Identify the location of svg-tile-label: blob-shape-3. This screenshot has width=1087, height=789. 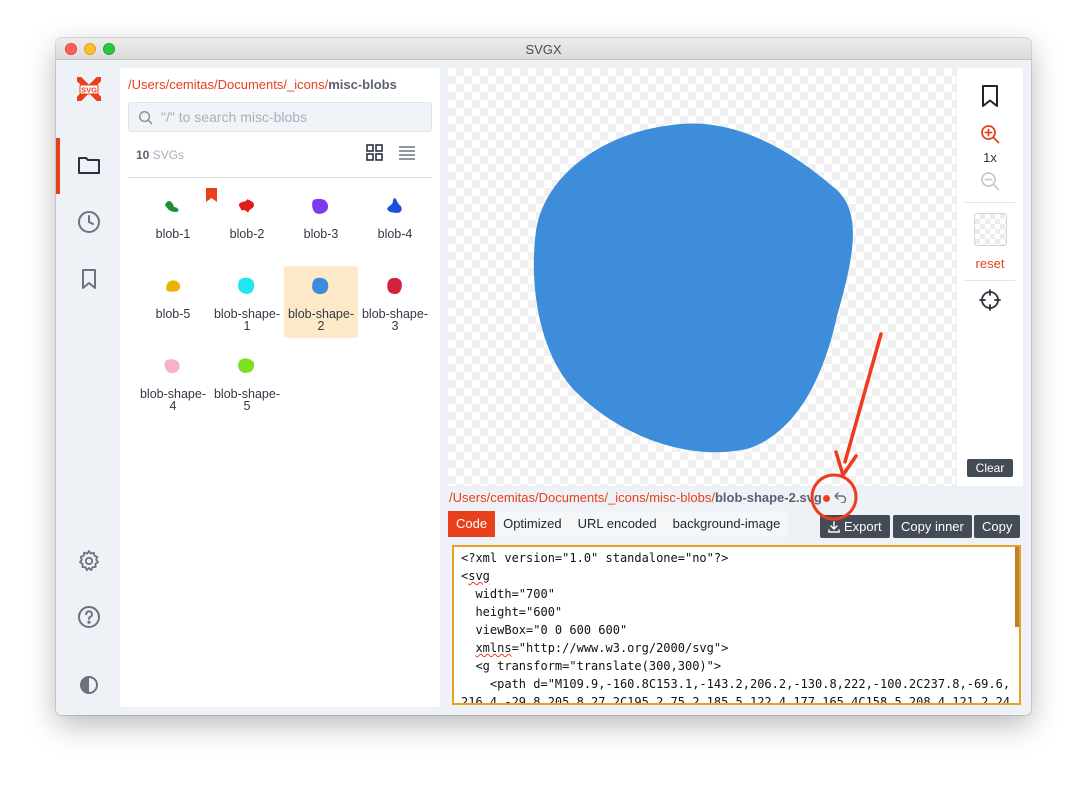
(394, 320).